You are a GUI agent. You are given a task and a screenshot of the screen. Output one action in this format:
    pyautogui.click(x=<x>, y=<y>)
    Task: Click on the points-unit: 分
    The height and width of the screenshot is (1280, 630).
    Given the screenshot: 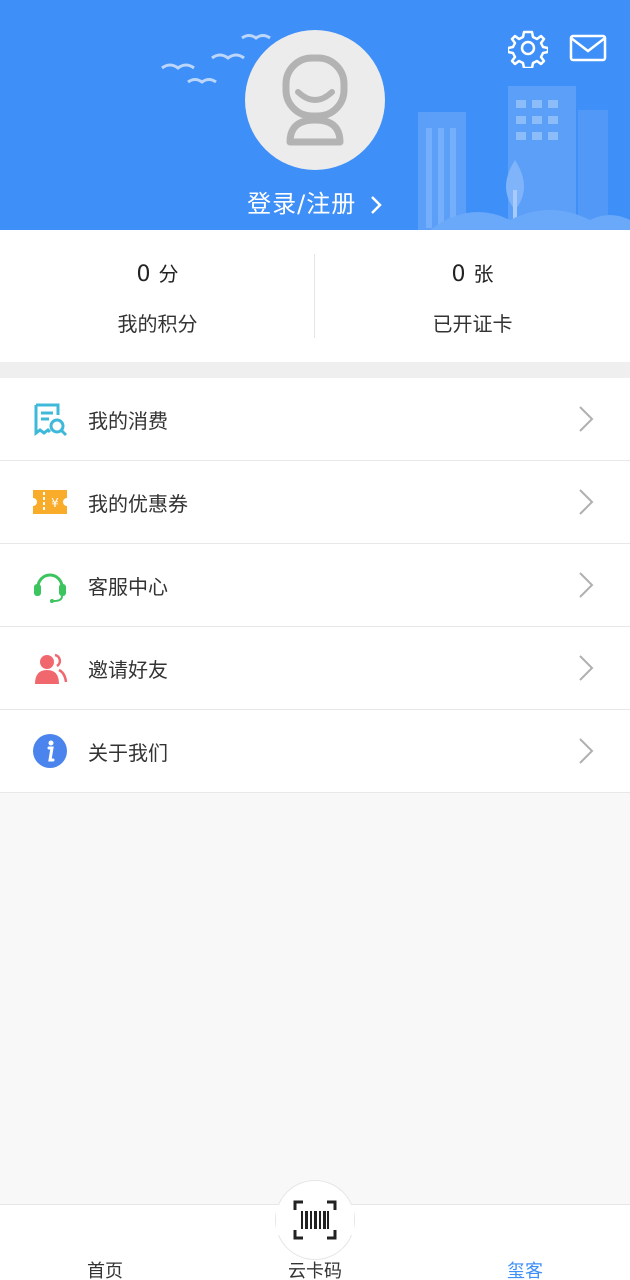 What is the action you would take?
    pyautogui.click(x=168, y=274)
    